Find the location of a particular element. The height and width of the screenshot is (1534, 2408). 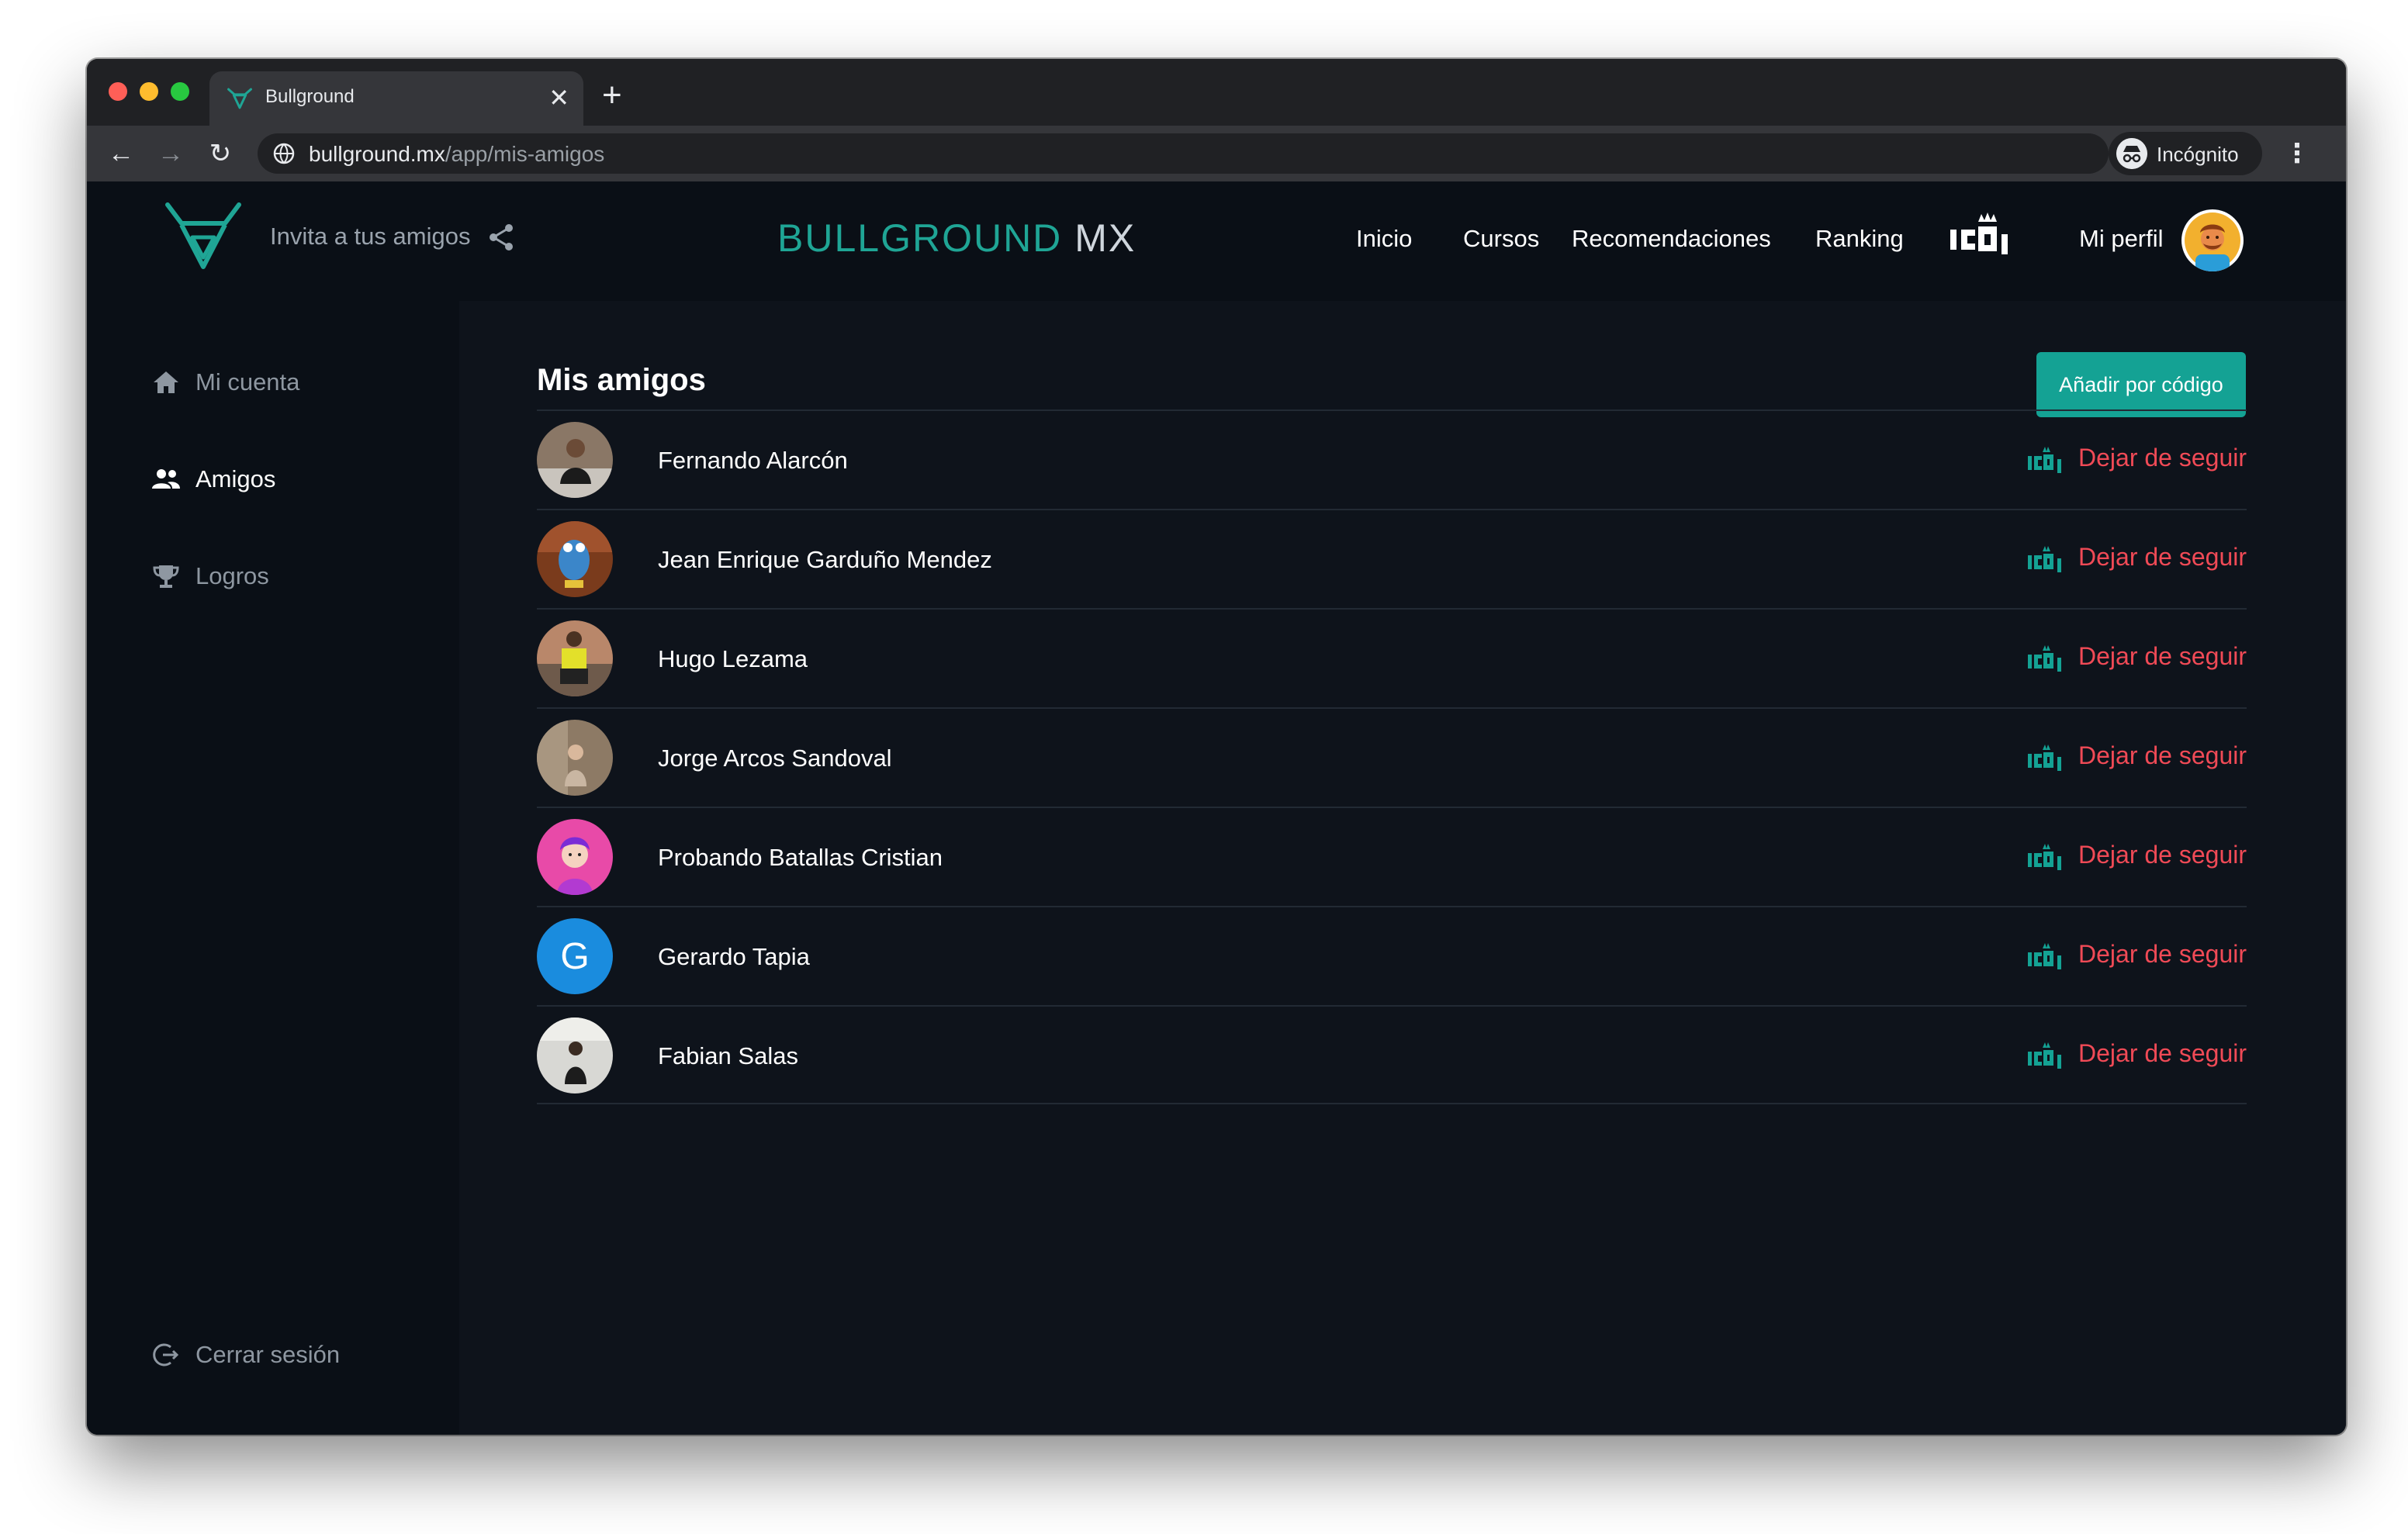

friend-name: Jean Enrique Garduño Mendez is located at coordinates (825, 560).